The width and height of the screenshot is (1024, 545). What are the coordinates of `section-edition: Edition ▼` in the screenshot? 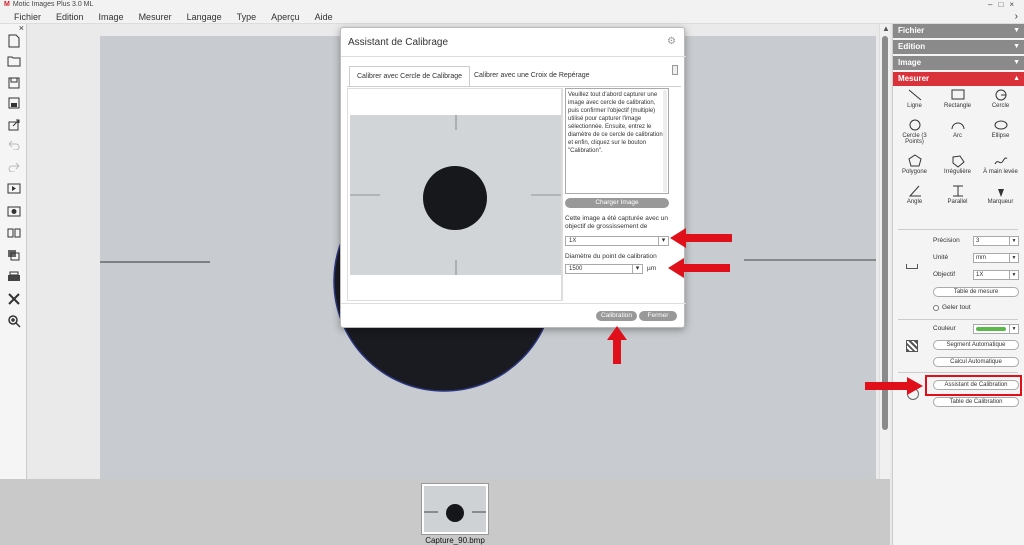 It's located at (958, 47).